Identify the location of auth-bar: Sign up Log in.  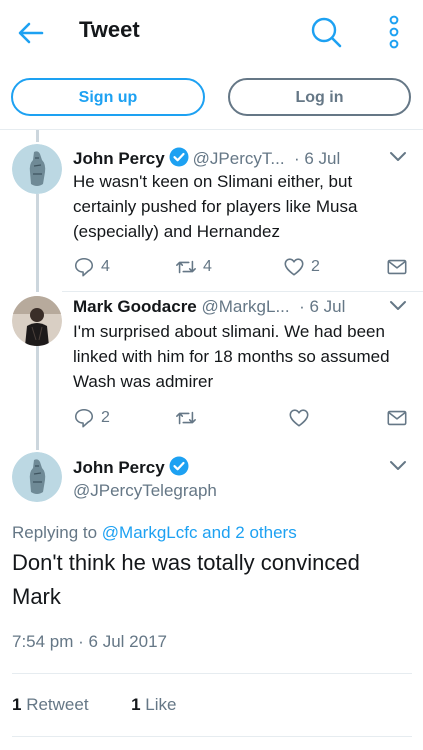
(211, 98).